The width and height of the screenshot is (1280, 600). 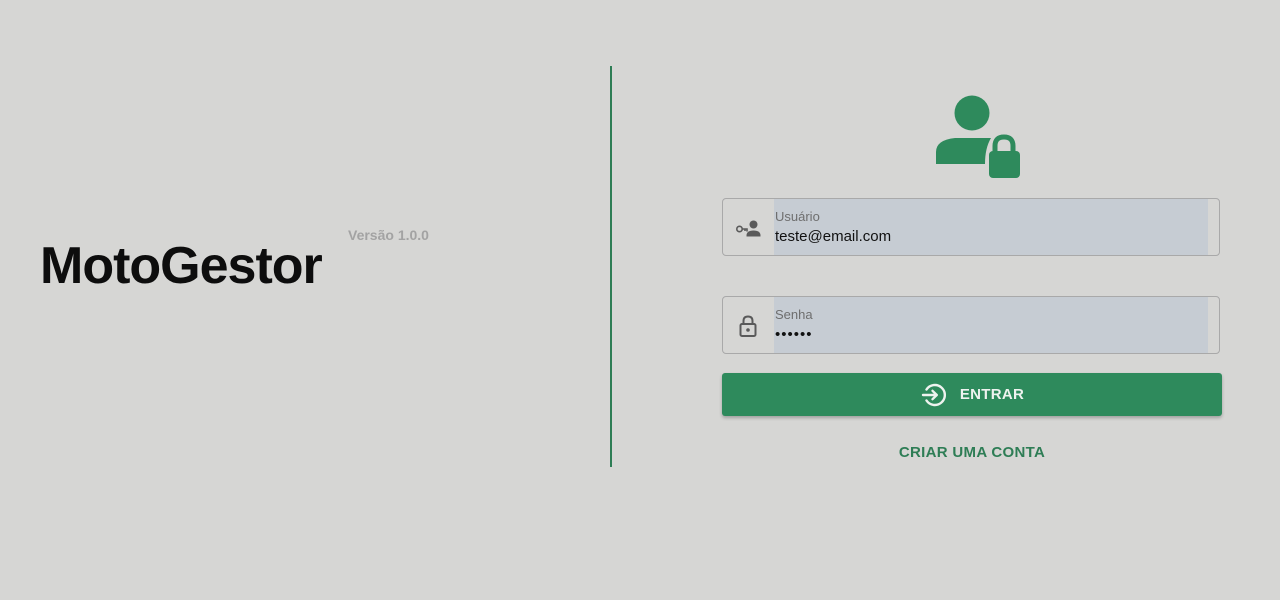 I want to click on password-label: Senha, so click(x=794, y=314).